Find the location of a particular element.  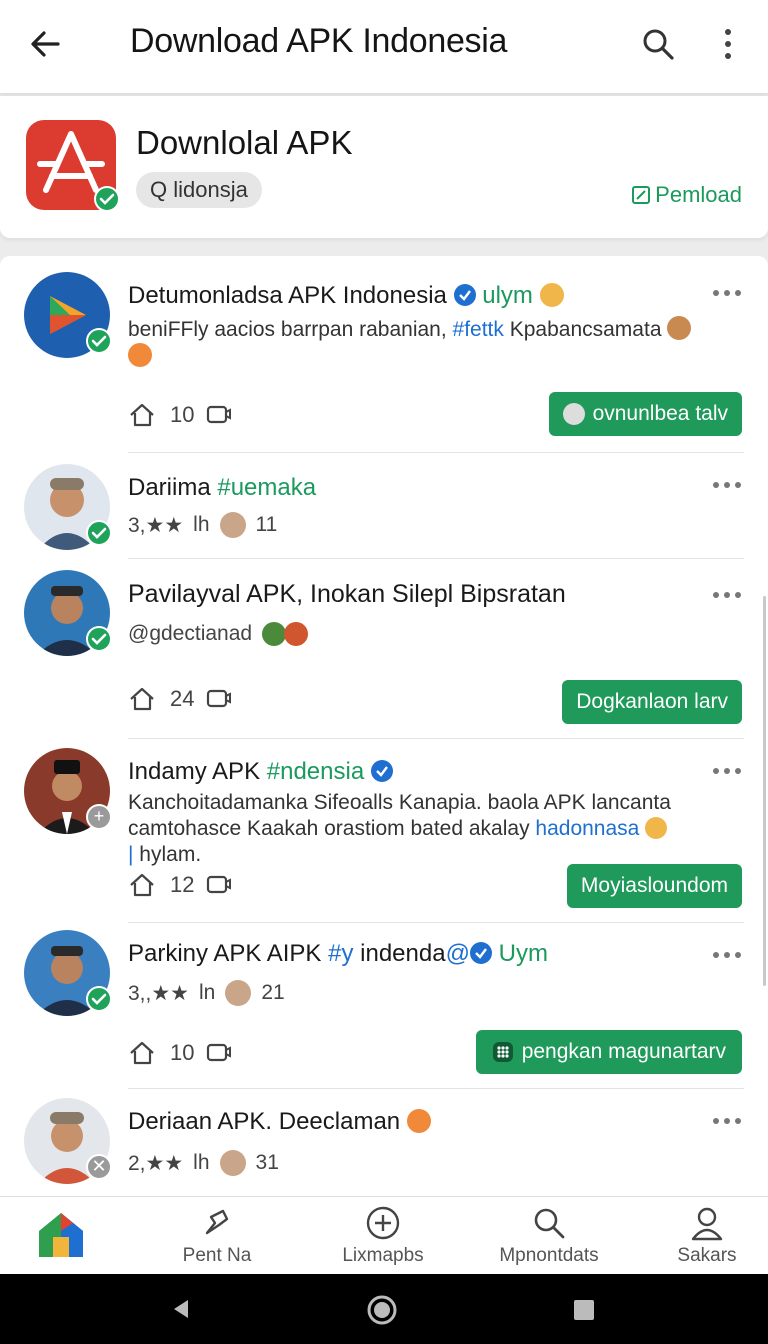

avatar: + is located at coordinates (68, 791).